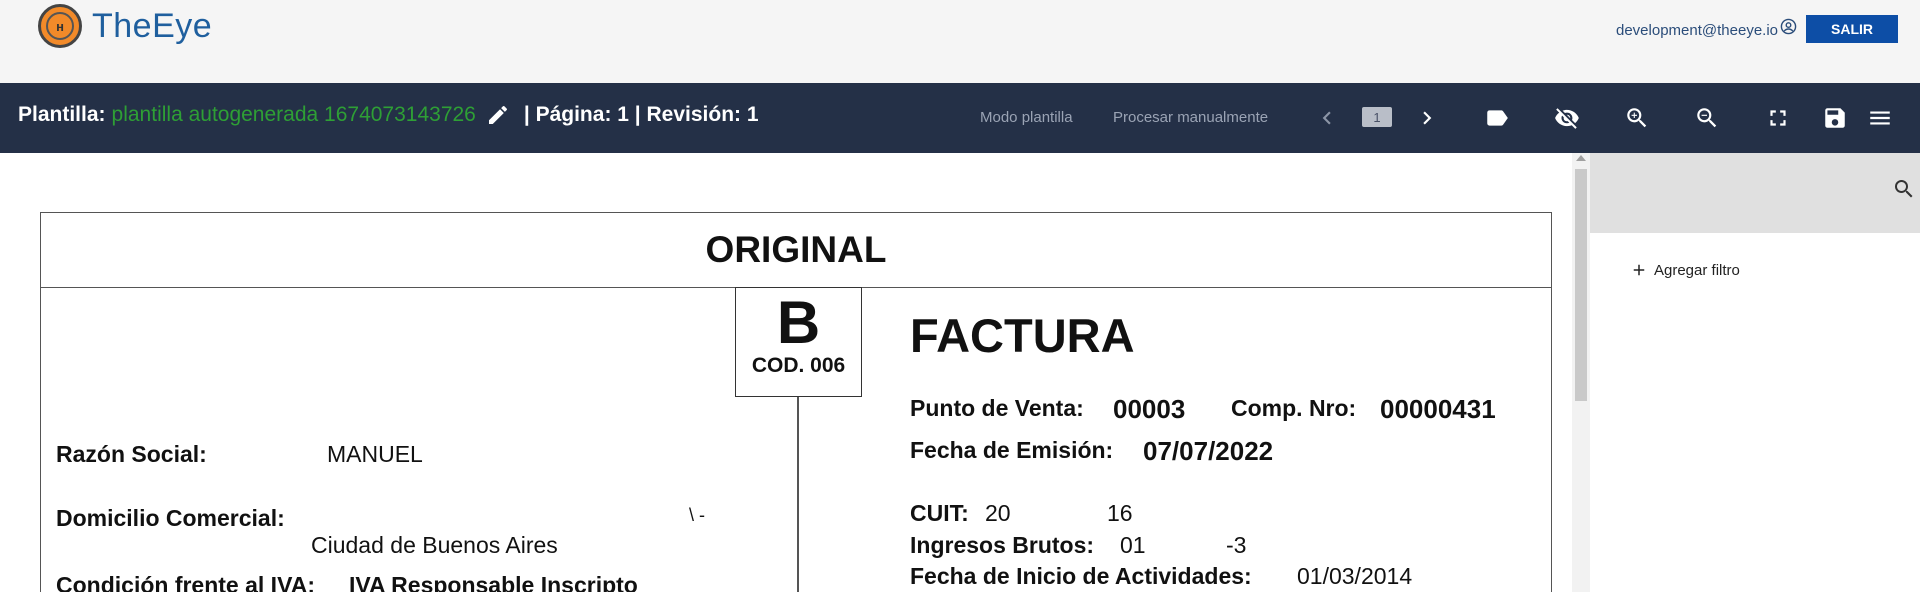 Image resolution: width=1920 pixels, height=592 pixels. I want to click on account-circle-icon, so click(1788, 26).